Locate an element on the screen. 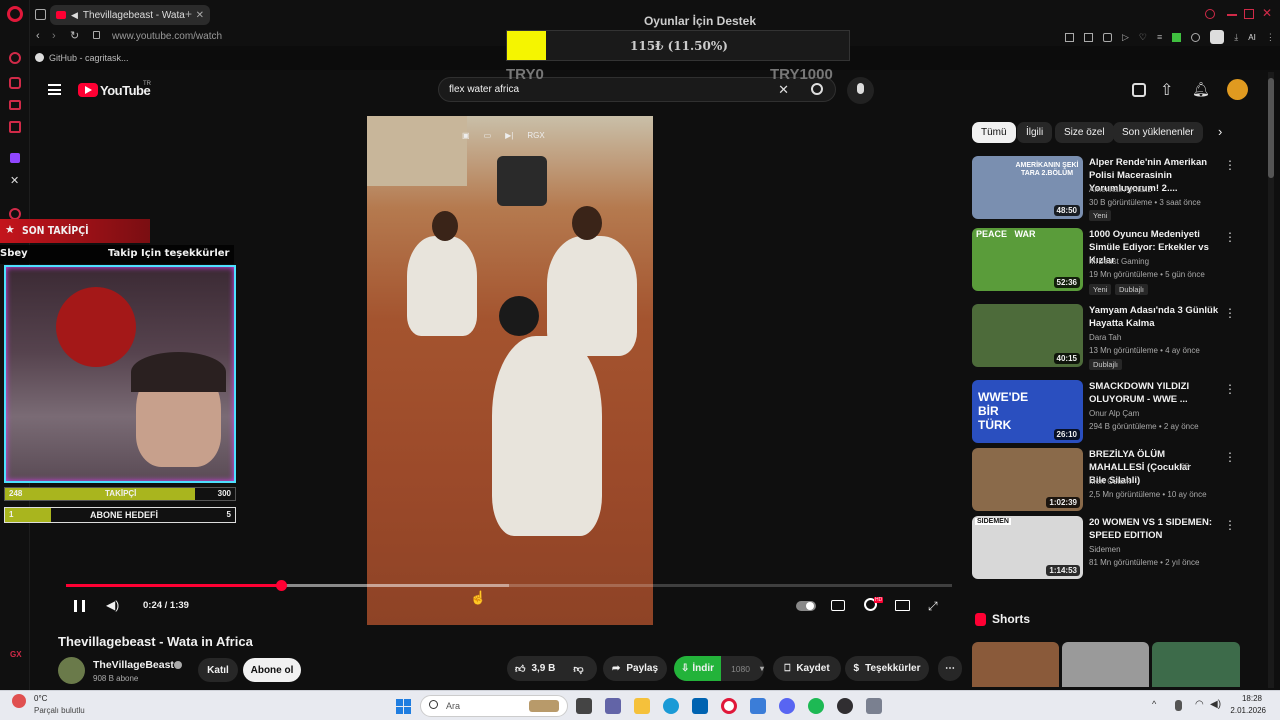 The height and width of the screenshot is (720, 1280). rec-thumbnail: 1:02:39 is located at coordinates (1027, 479).